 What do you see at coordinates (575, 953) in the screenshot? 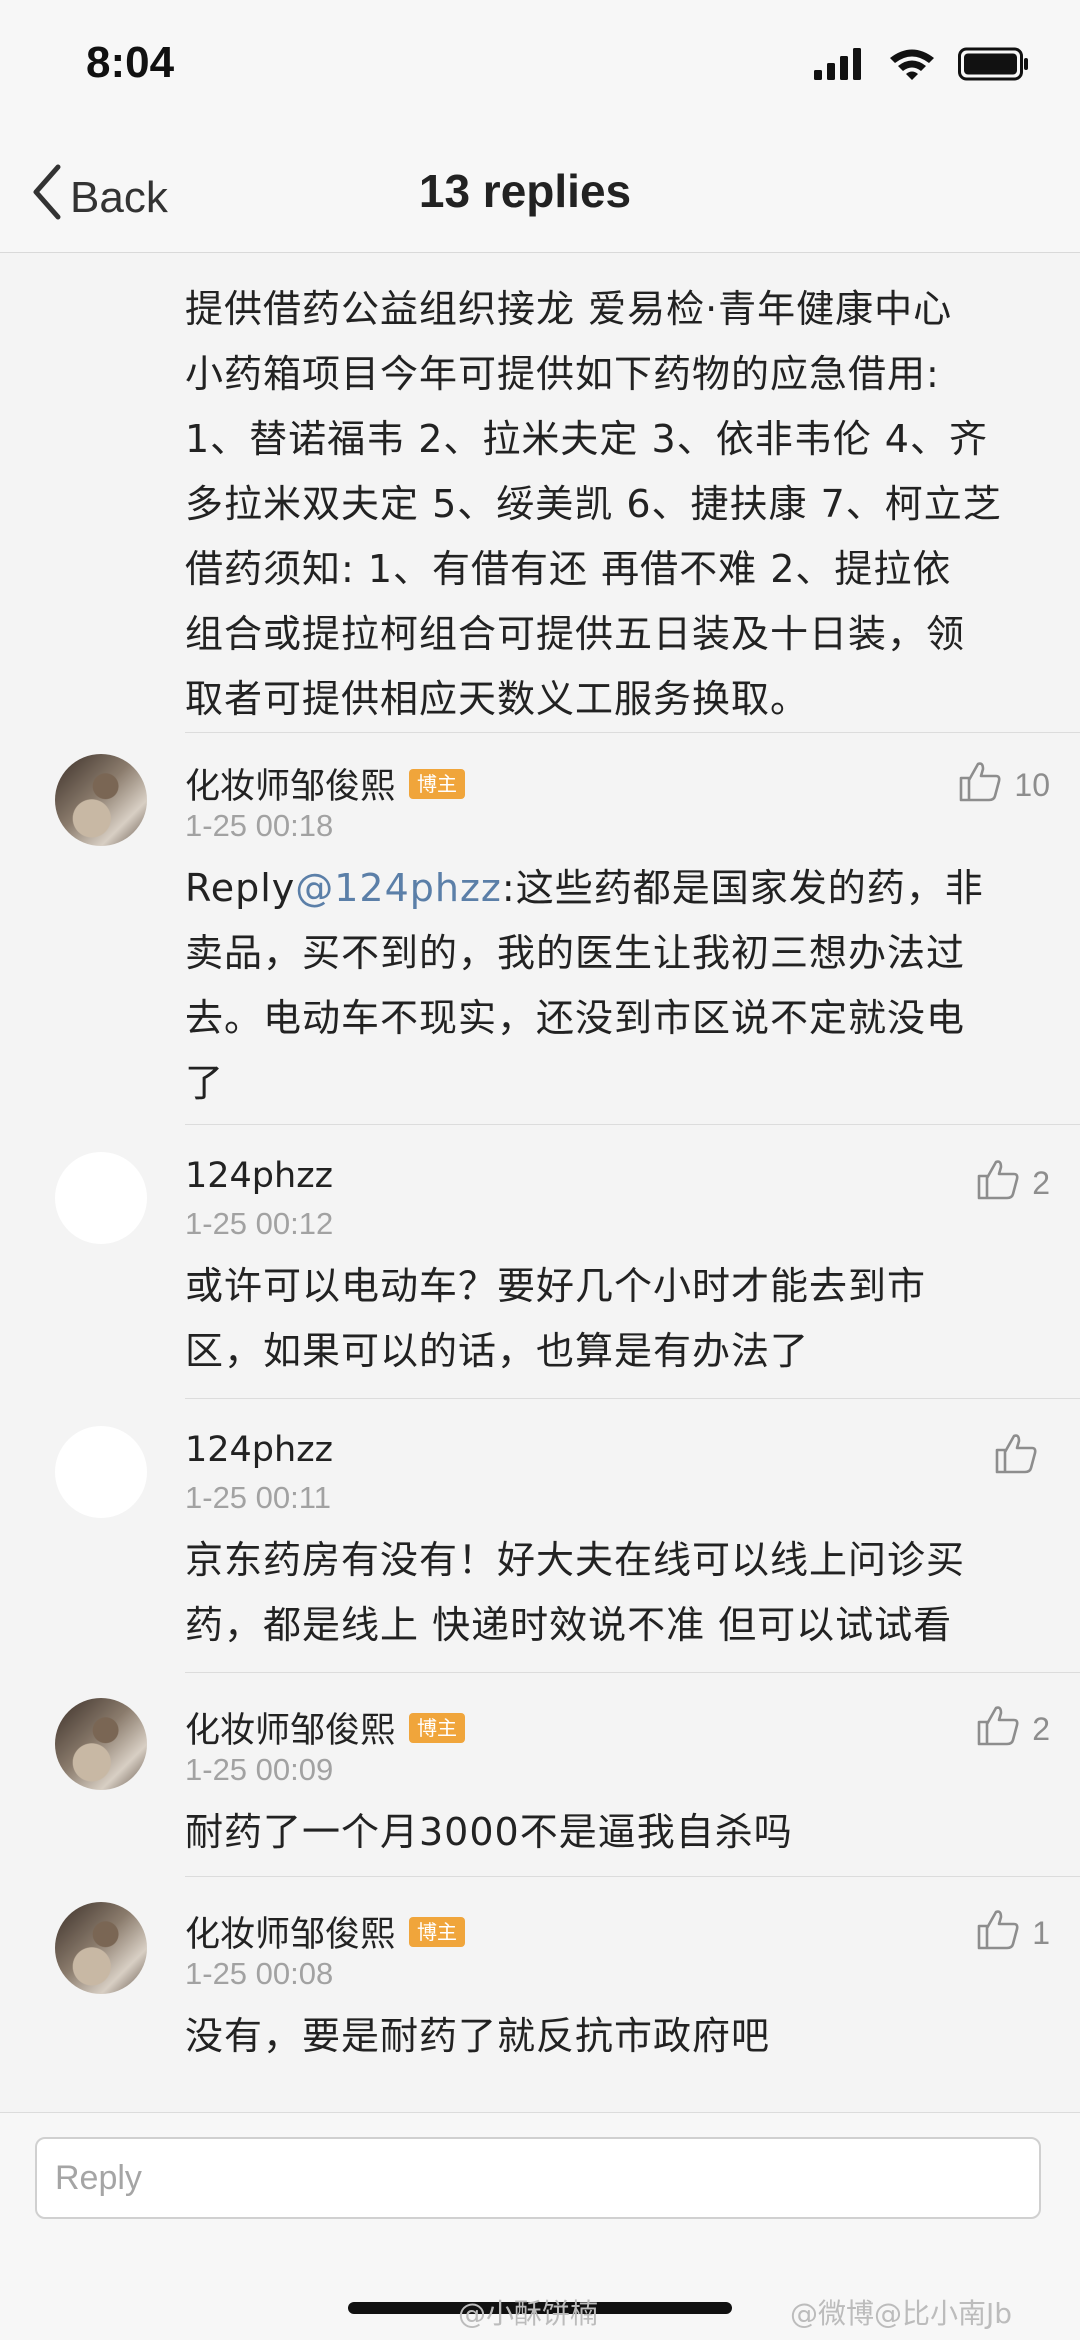
I see `comment-line: 卖品，买不到的，我的医生让我初三想办法过` at bounding box center [575, 953].